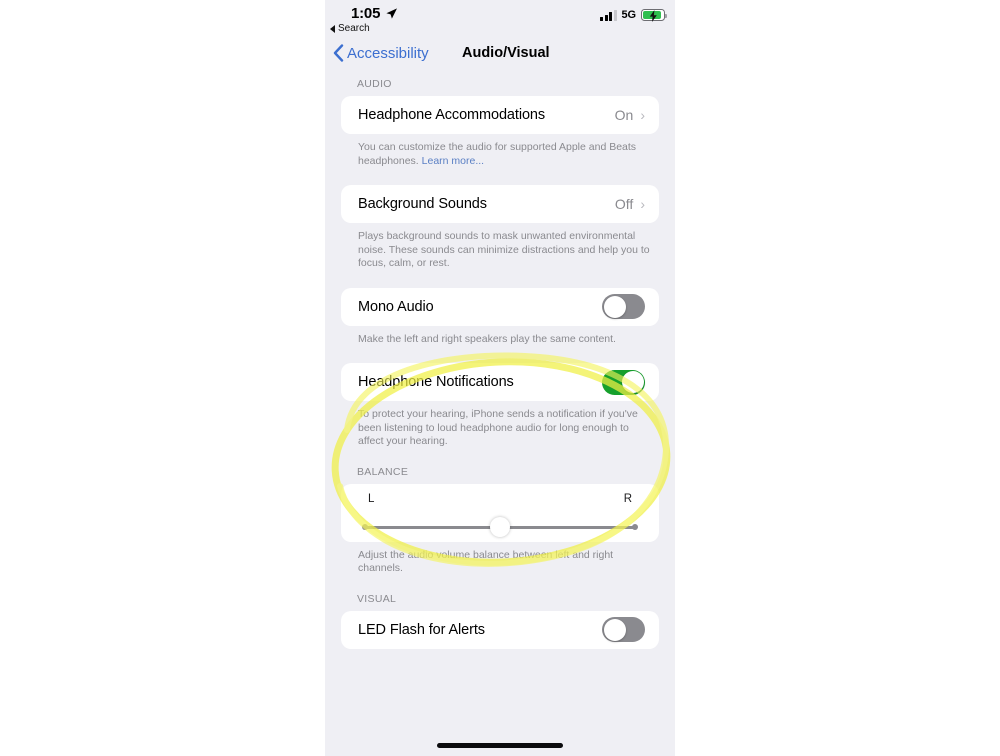 This screenshot has height=756, width=1000. I want to click on card-headphone-notifications: Headphone Notifications, so click(500, 382).